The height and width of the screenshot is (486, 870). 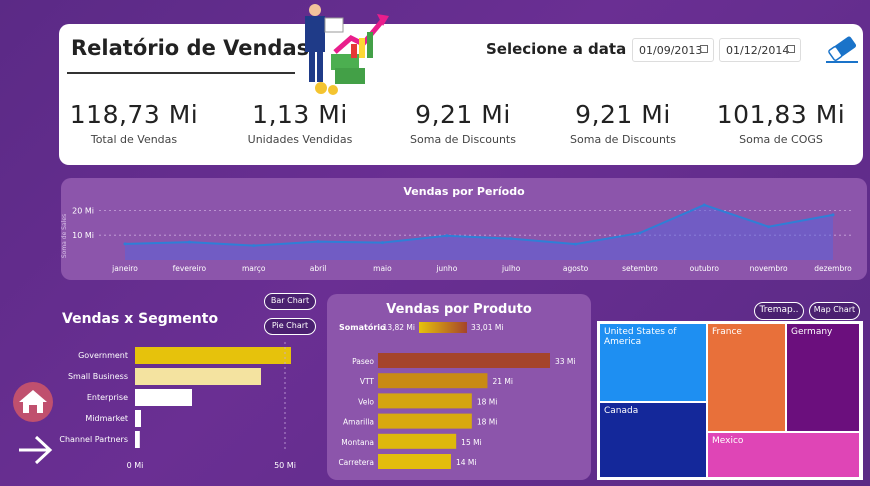 I want to click on end-date-value: 01/12/2014, so click(x=758, y=50).